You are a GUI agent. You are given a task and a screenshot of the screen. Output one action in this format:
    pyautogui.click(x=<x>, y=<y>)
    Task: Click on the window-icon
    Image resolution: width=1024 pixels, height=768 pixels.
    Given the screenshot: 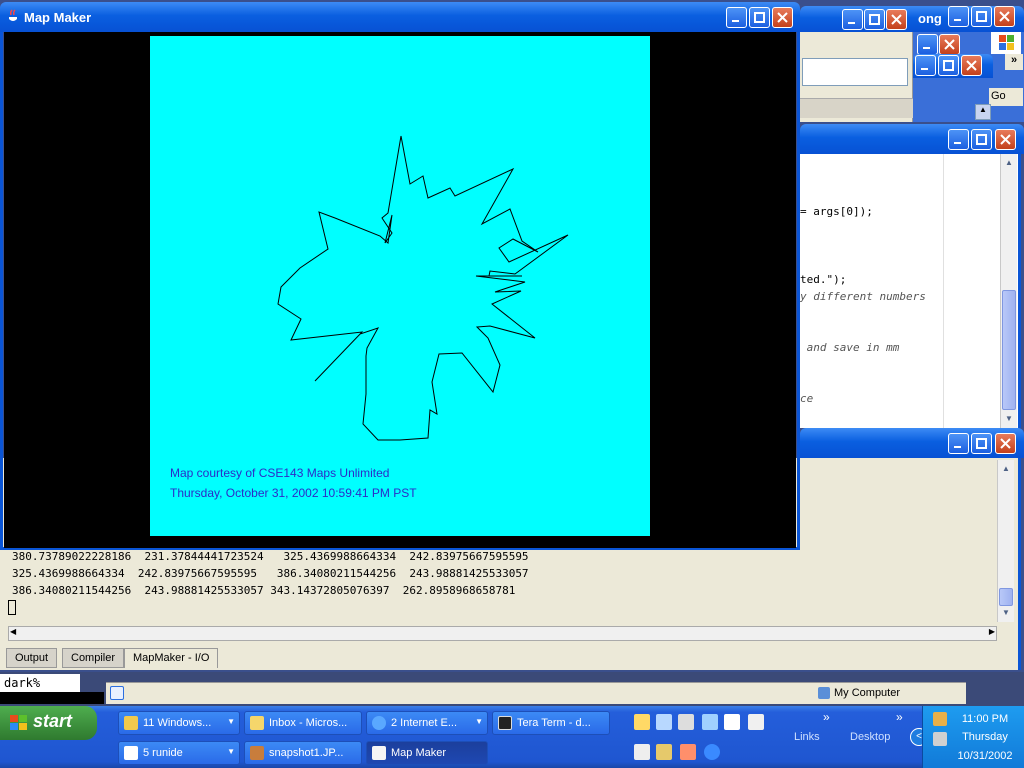 What is the action you would take?
    pyautogui.click(x=131, y=753)
    